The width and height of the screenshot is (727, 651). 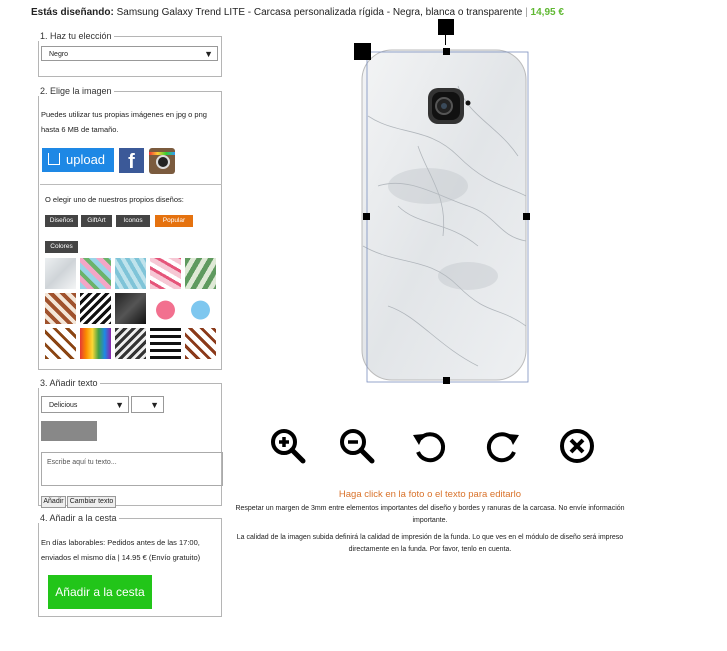 What do you see at coordinates (133, 221) in the screenshot?
I see `category-iconos: Iconos` at bounding box center [133, 221].